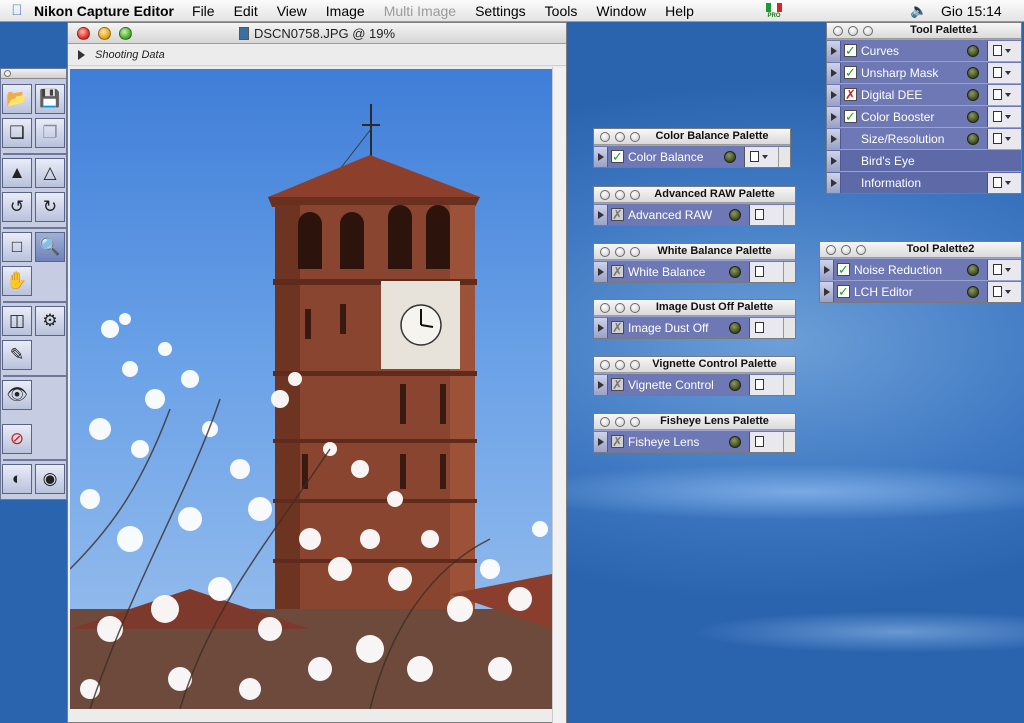 The image size is (1024, 723). What do you see at coordinates (50, 321) in the screenshot?
I see `gray-point-tool: ⚙` at bounding box center [50, 321].